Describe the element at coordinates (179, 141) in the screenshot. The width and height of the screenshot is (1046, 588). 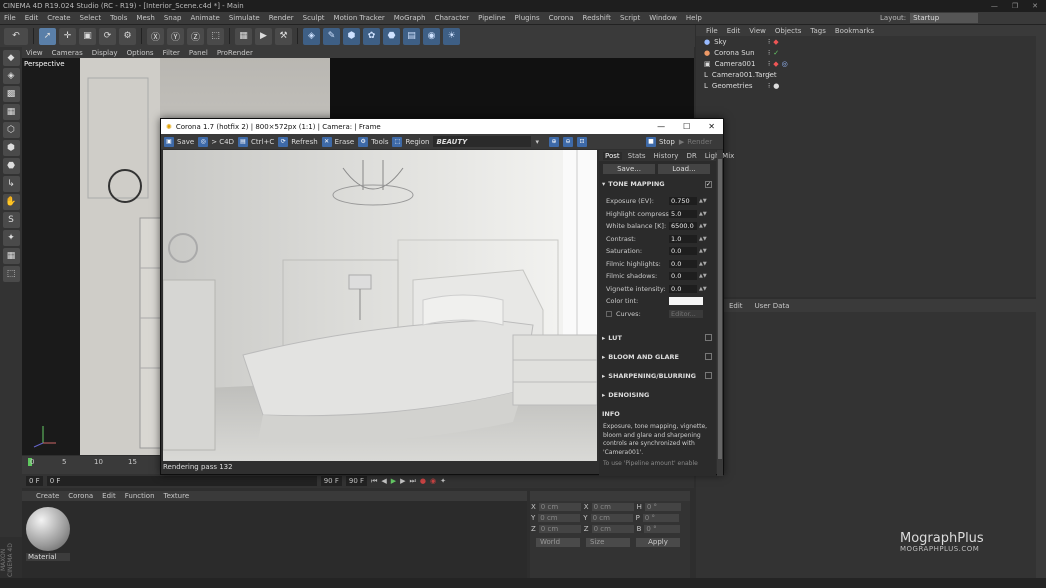
I see `vfb-save-button: ▣ Save` at that location.